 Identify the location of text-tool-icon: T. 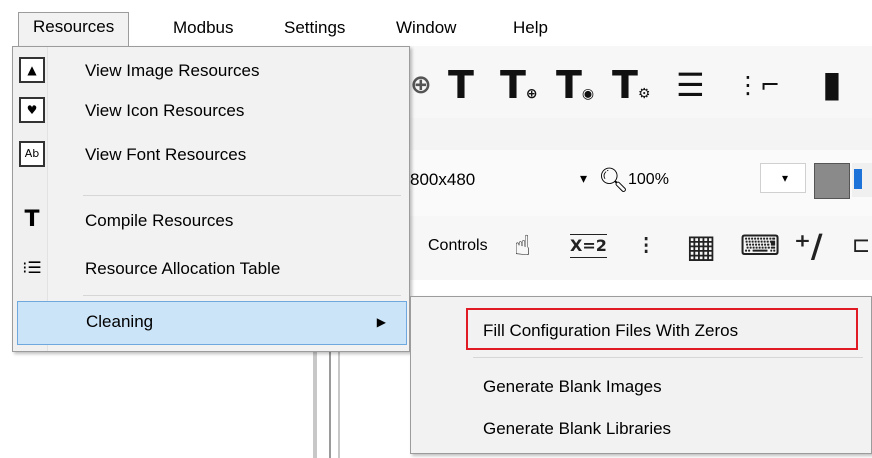
(461, 85).